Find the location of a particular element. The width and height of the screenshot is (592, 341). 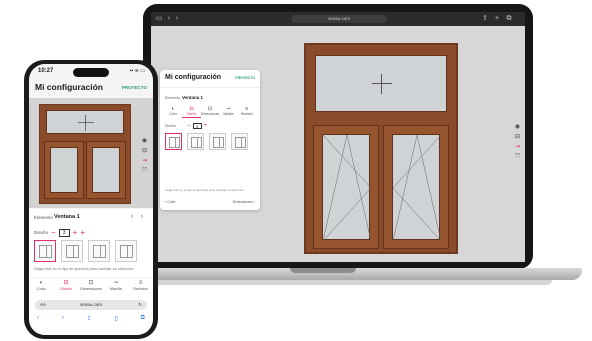

left-sash is located at coordinates (346, 187).